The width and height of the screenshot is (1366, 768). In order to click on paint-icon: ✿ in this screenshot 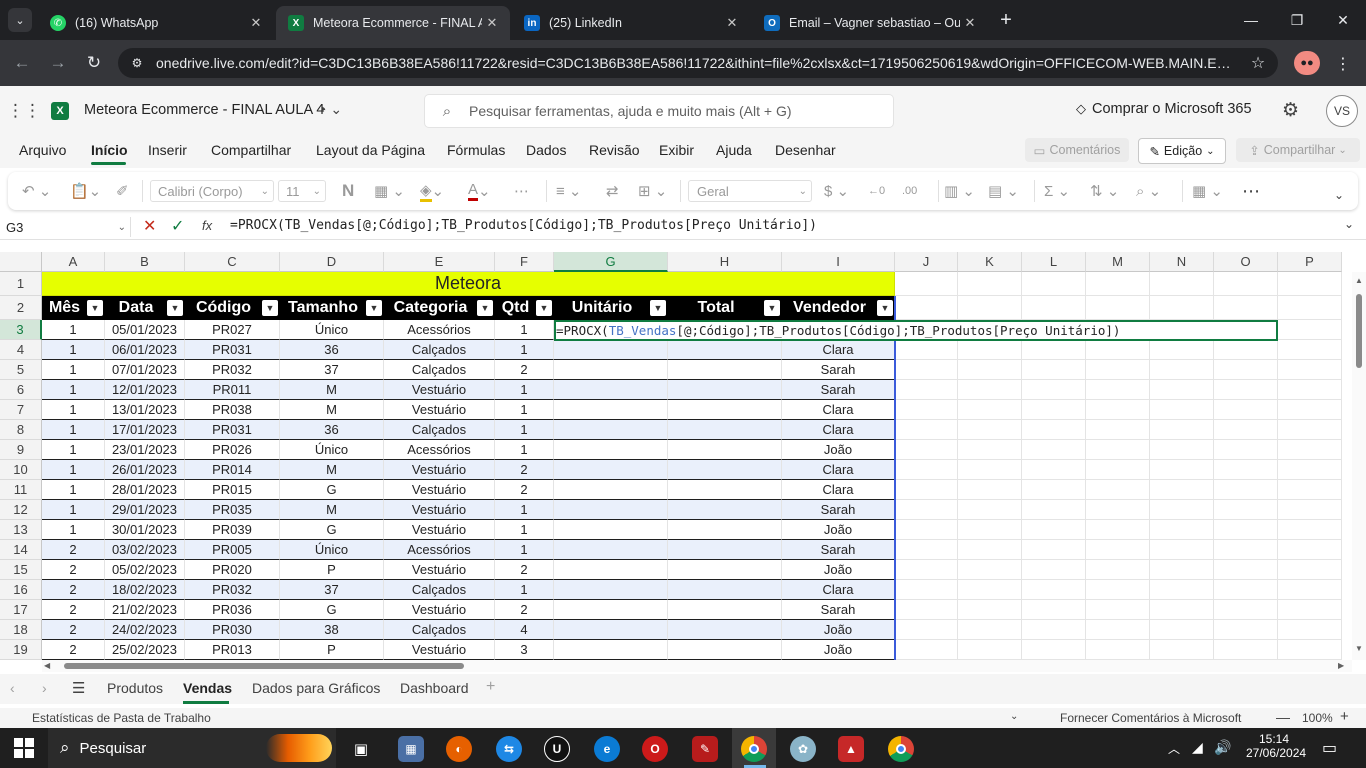, I will do `click(803, 749)`.